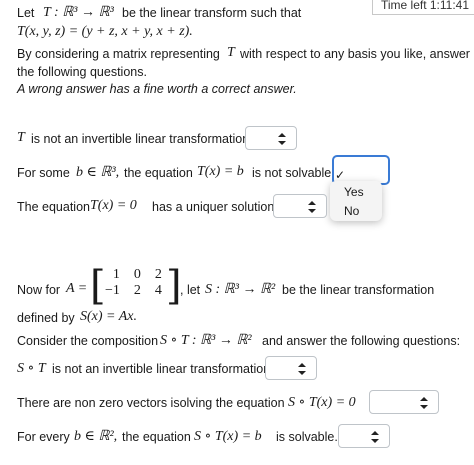 Image resolution: width=474 pixels, height=465 pixels. What do you see at coordinates (112, 290) in the screenshot?
I see `matrix-cell: −1` at bounding box center [112, 290].